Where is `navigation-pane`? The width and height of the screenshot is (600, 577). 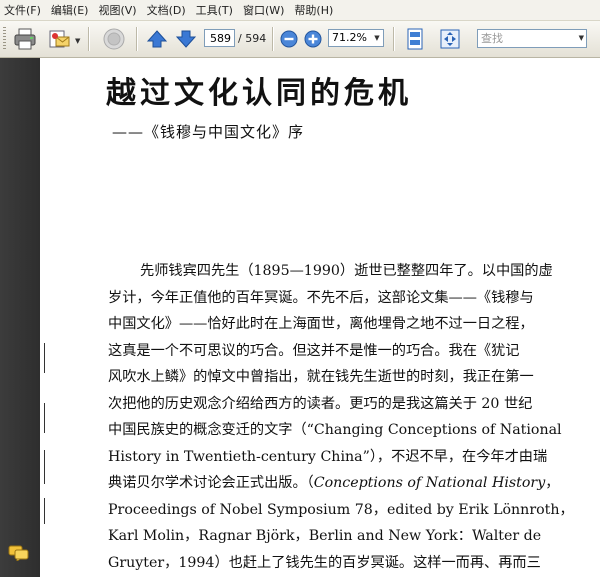 navigation-pane is located at coordinates (20, 317).